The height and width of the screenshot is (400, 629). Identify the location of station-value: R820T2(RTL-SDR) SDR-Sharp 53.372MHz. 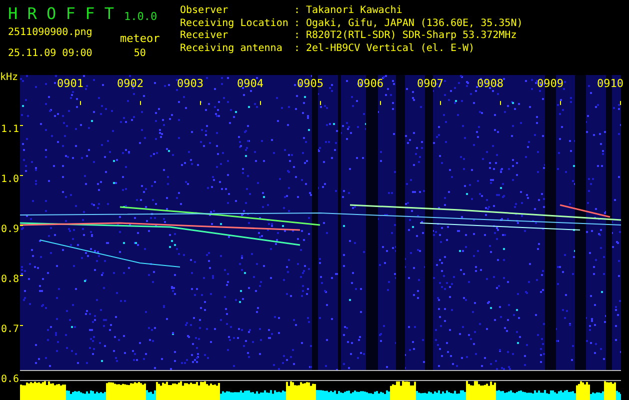
(411, 36).